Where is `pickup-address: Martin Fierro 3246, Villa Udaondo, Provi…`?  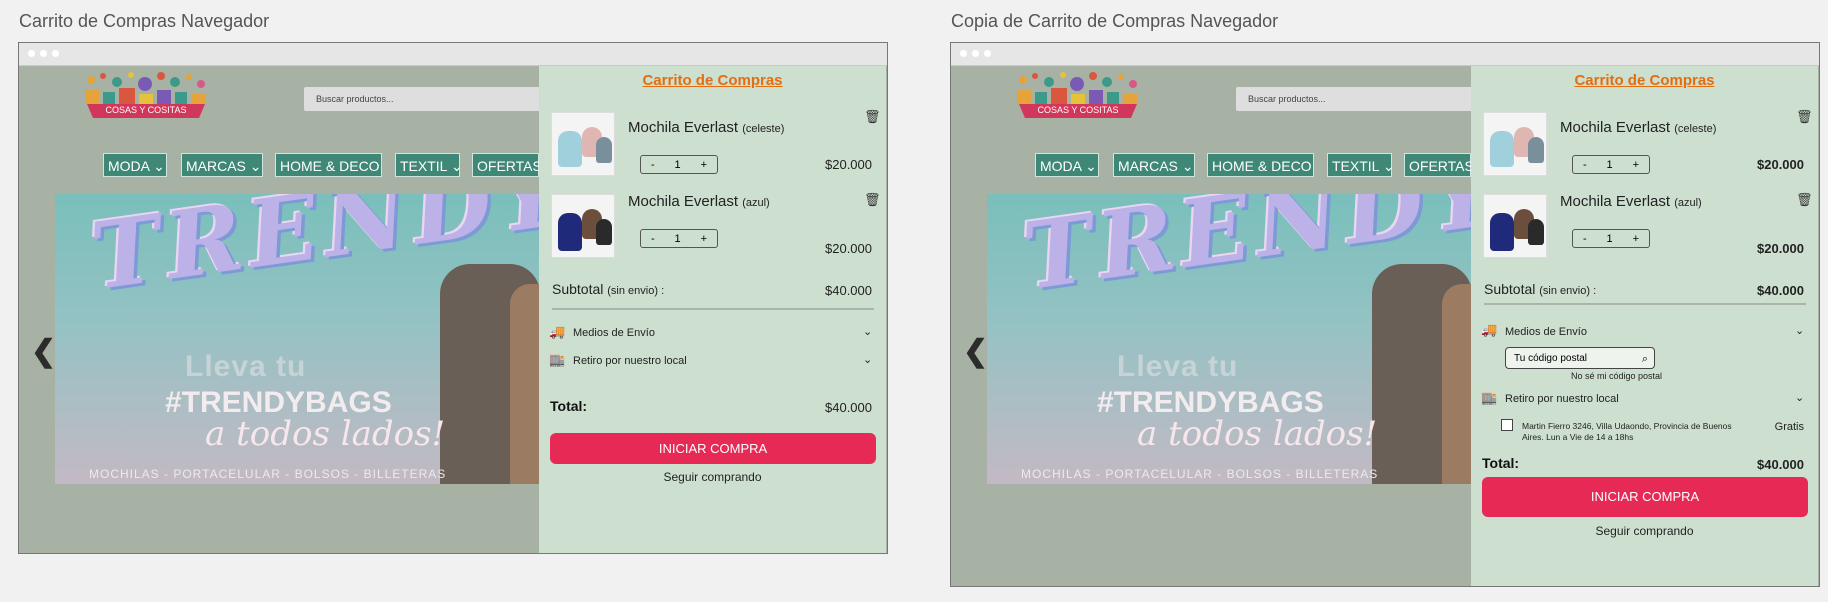
pickup-address: Martin Fierro 3246, Villa Udaondo, Provi… is located at coordinates (1627, 431).